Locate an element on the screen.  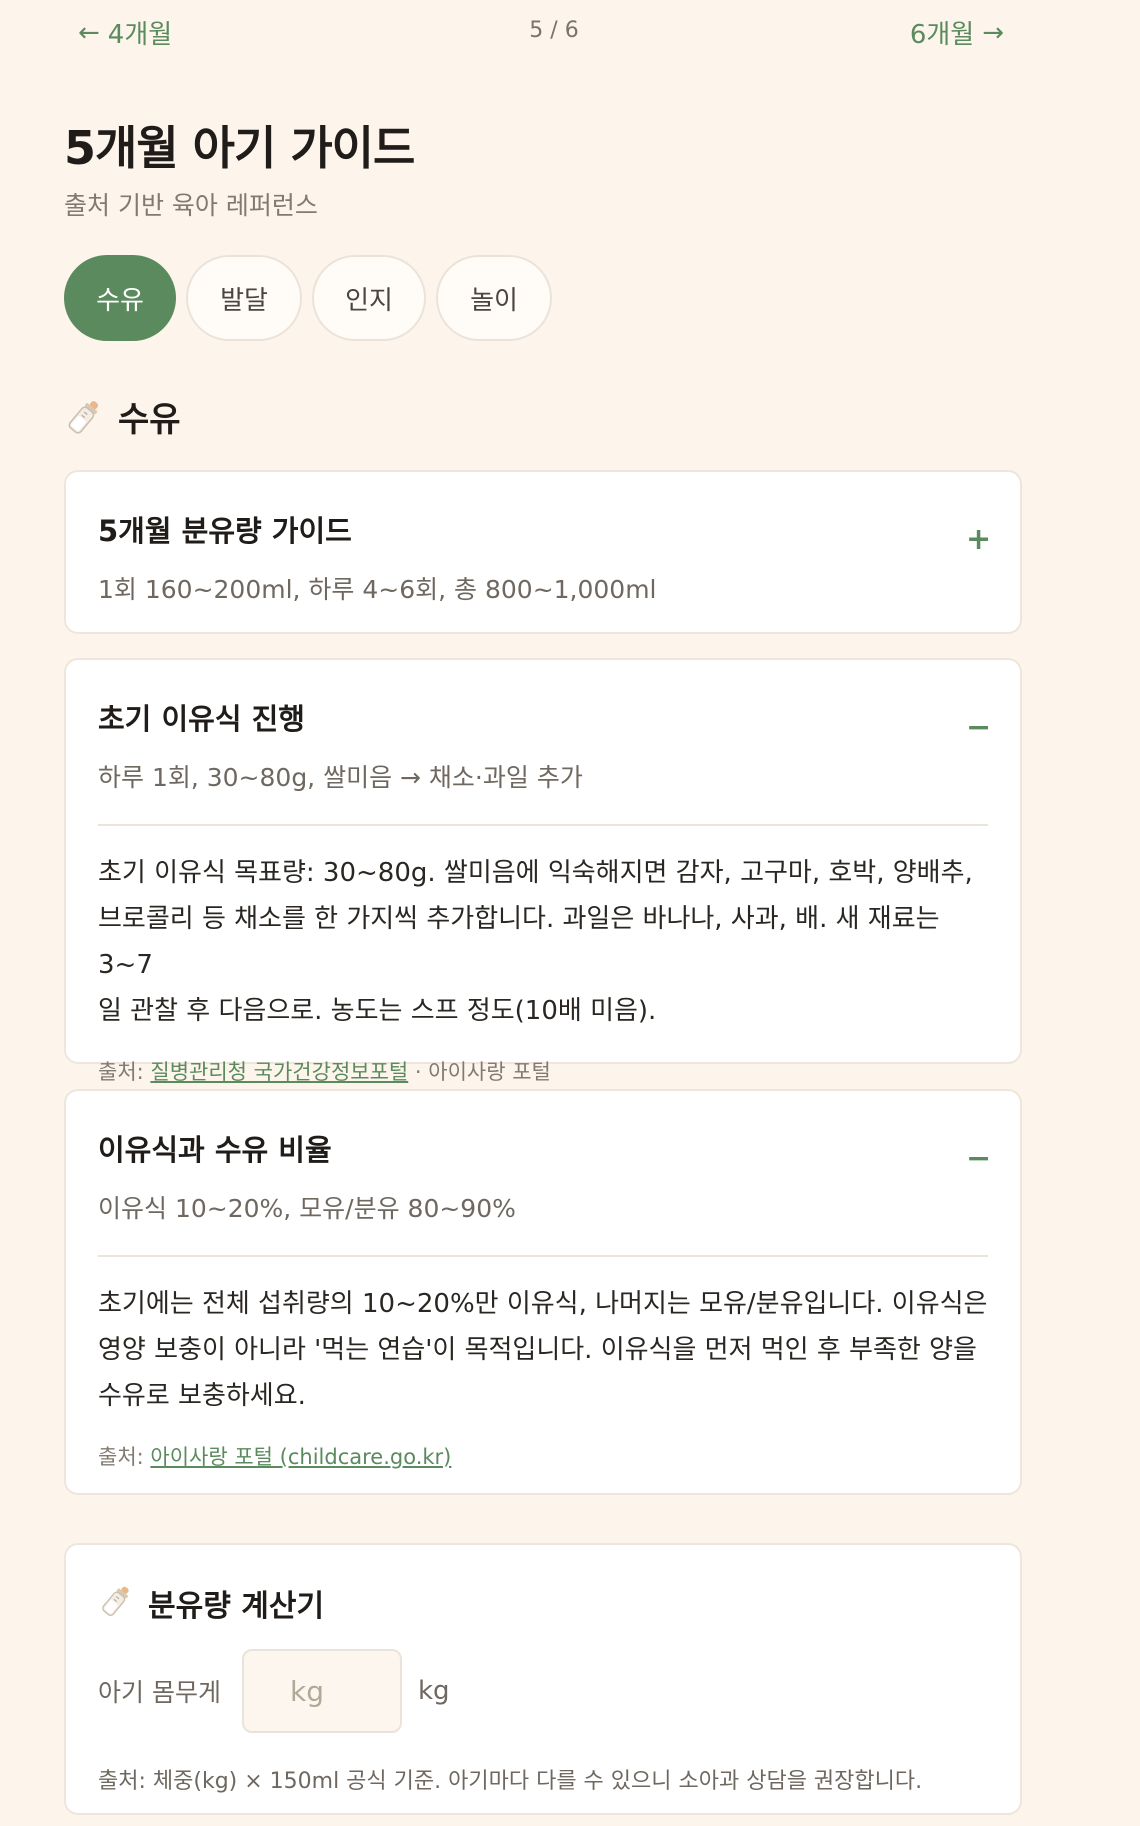
card-header: 이유식과 수유 비율 이유식 10~20%, 모유/분유 80~90% − is located at coordinates (543, 1158).